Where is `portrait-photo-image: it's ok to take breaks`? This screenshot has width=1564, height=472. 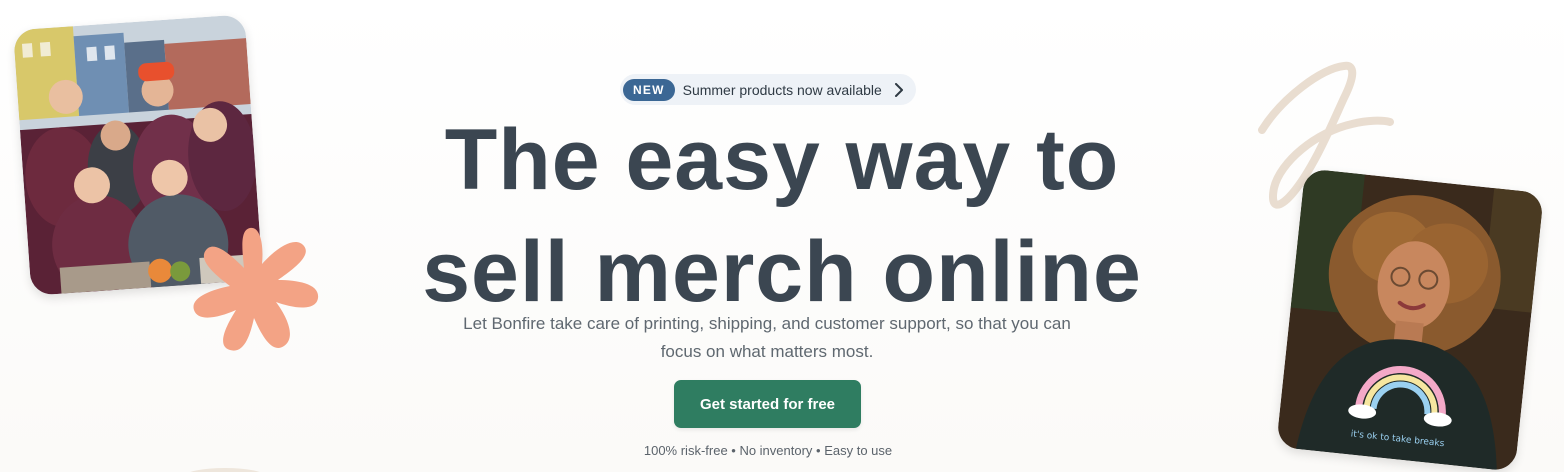 portrait-photo-image: it's ok to take breaks is located at coordinates (1410, 320).